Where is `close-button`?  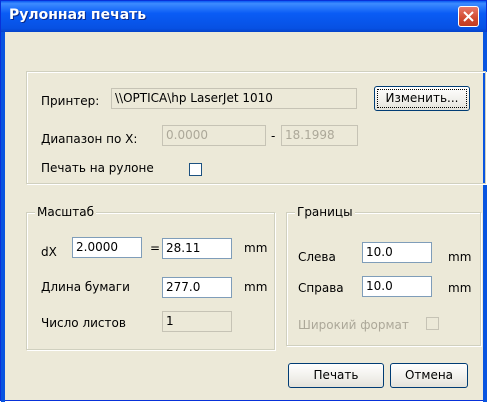
close-button is located at coordinates (468, 16).